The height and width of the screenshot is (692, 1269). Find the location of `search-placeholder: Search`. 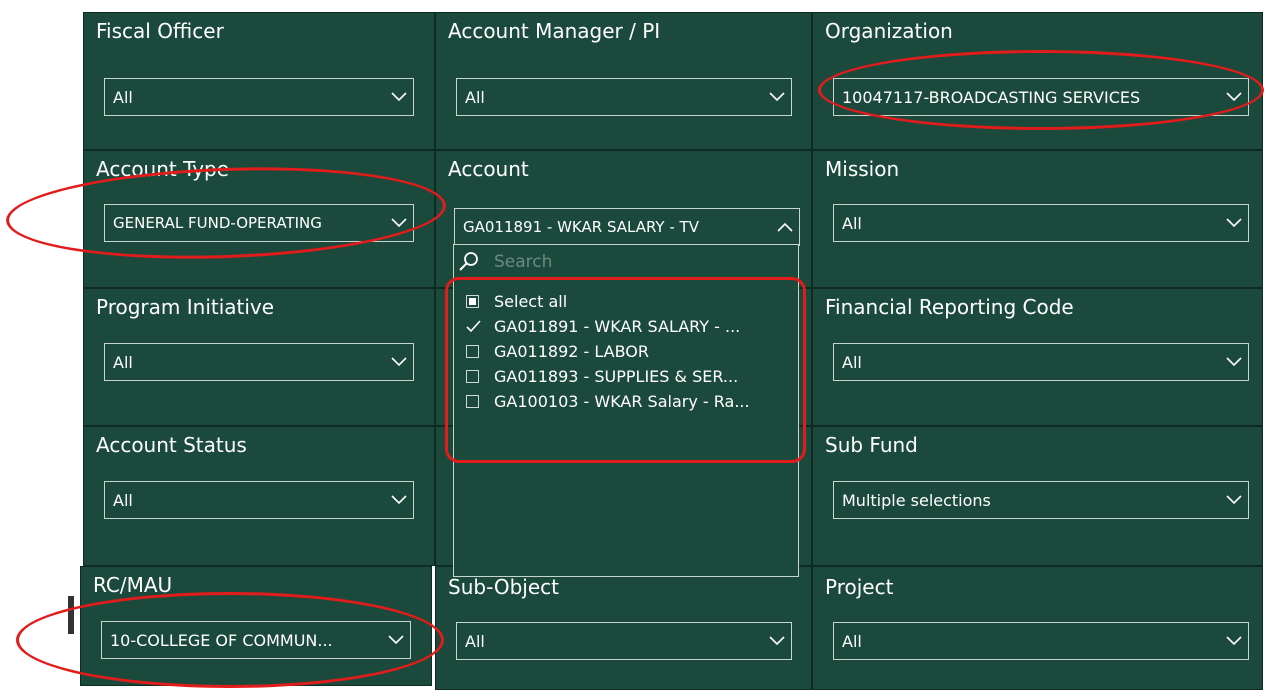

search-placeholder: Search is located at coordinates (523, 262).